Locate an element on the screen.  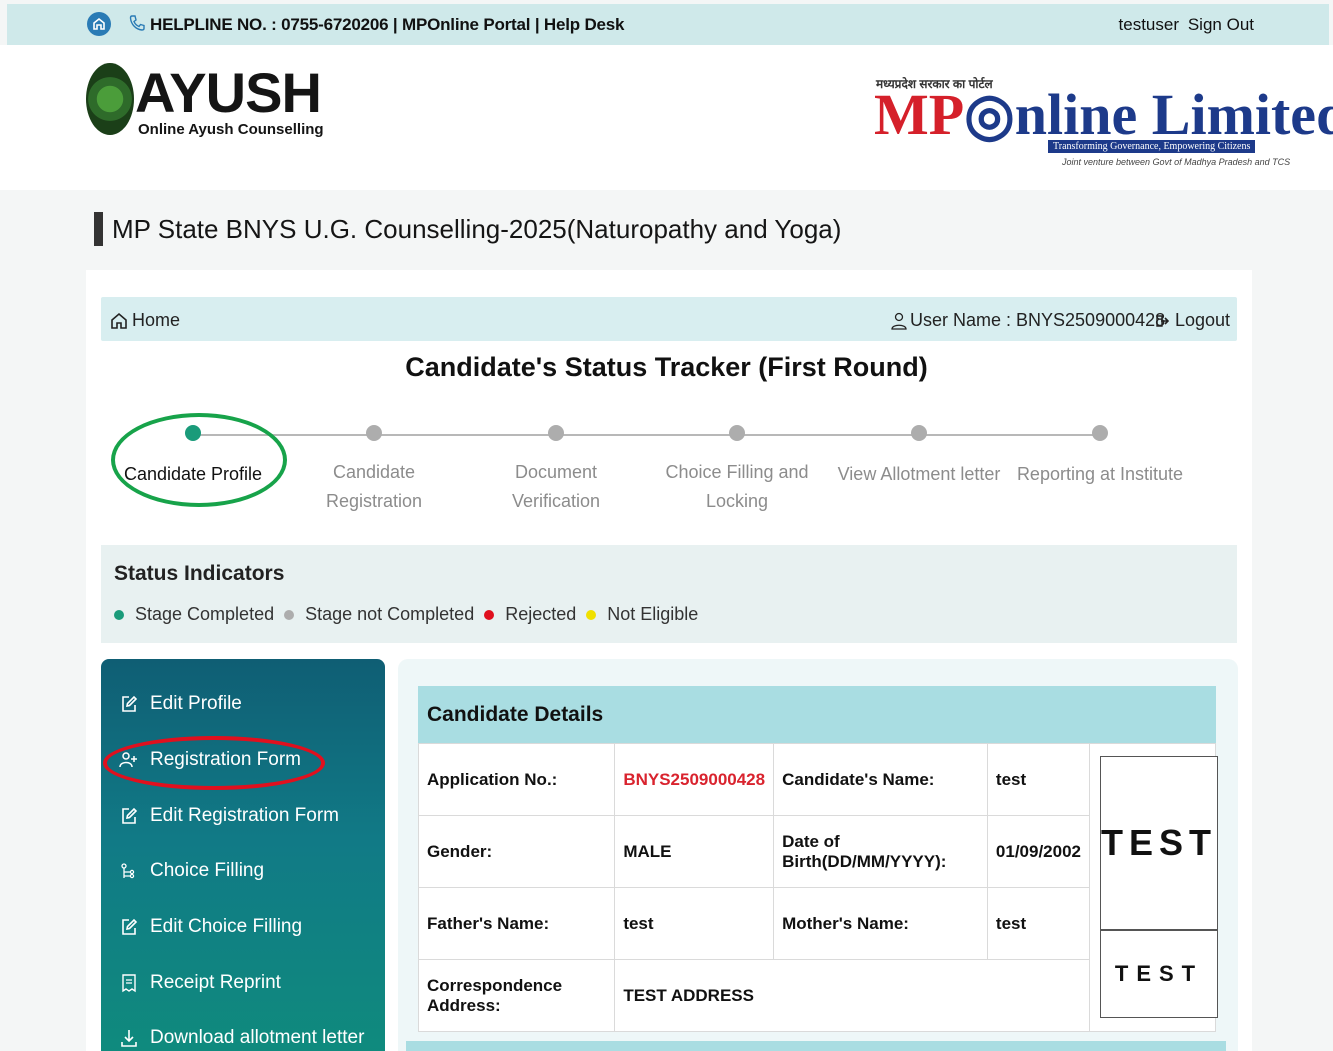
sidebar-item-label: Edit Choice Filling is located at coordinates (226, 926).